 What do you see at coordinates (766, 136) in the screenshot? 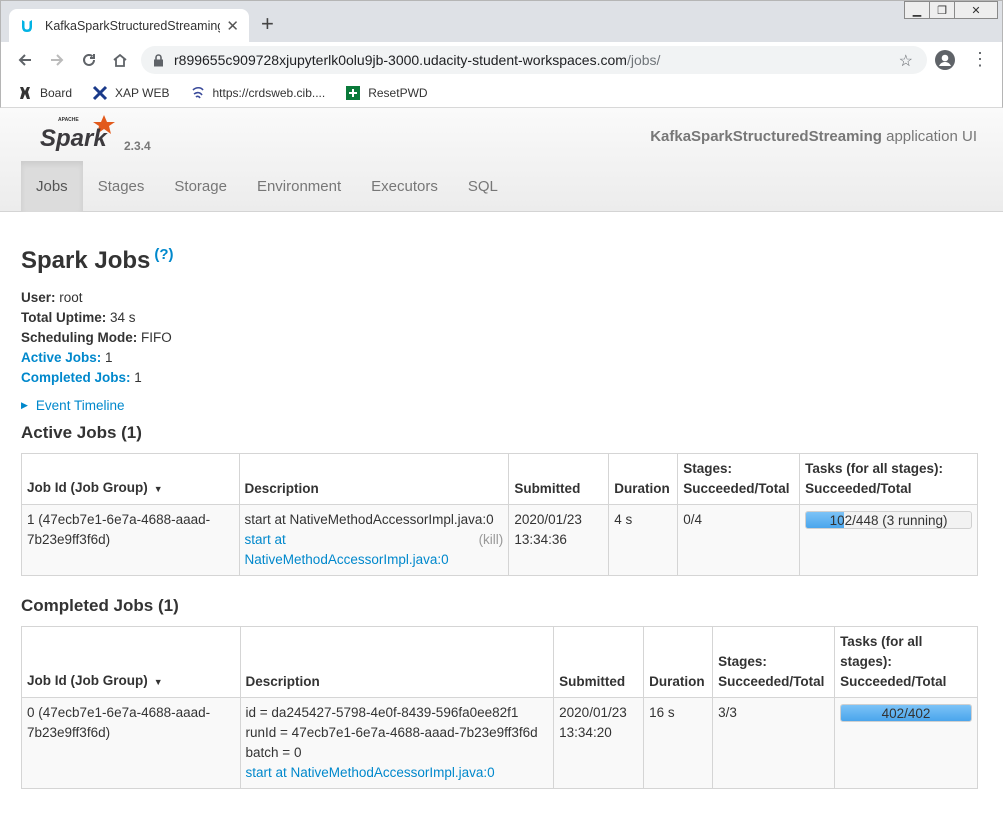
I see `app-name: KafkaSparkStructuredStreaming` at bounding box center [766, 136].